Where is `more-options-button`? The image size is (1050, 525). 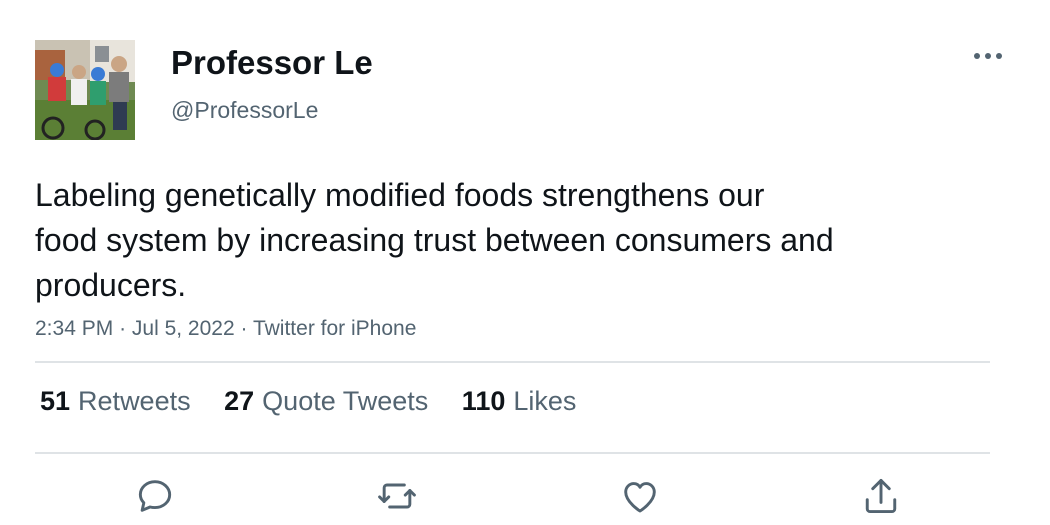
more-options-button is located at coordinates (988, 56).